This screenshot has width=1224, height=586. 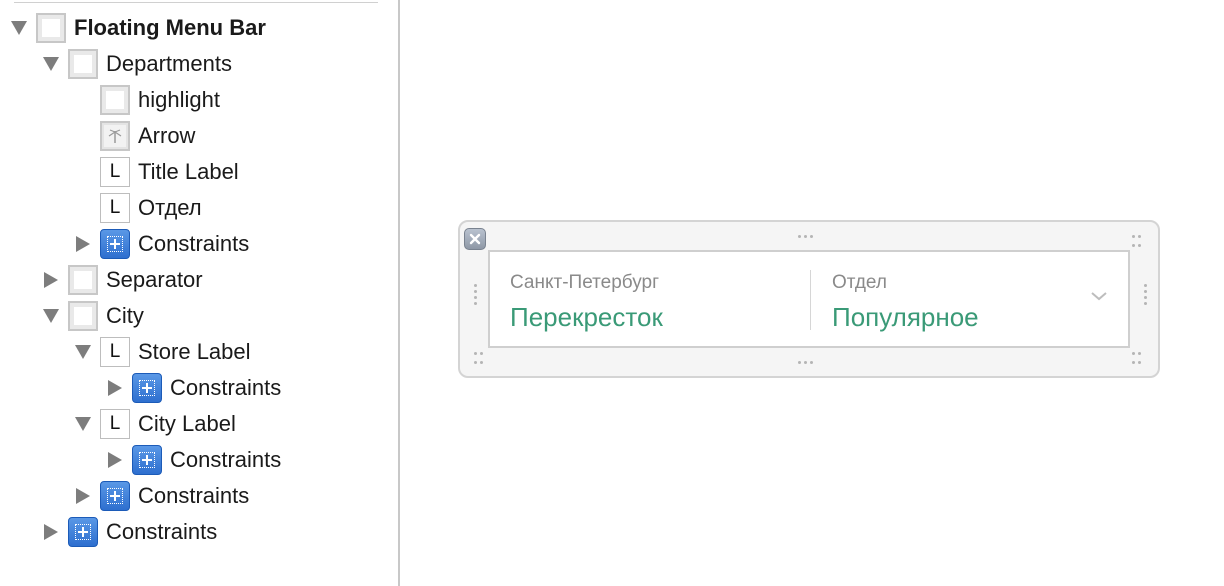 What do you see at coordinates (199, 316) in the screenshot?
I see `outline-row-8: City` at bounding box center [199, 316].